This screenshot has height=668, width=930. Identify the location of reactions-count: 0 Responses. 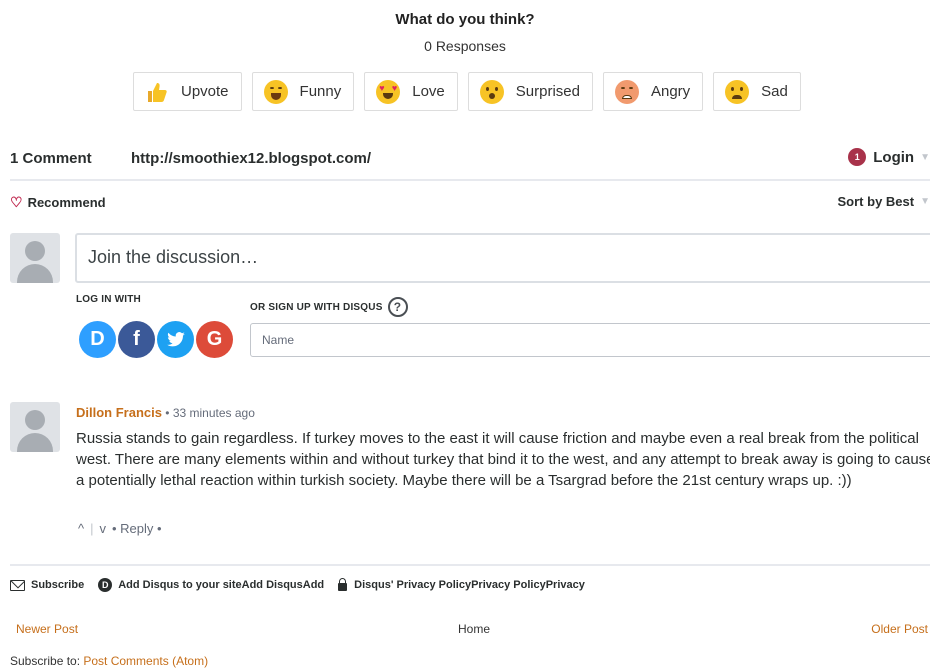
(465, 46).